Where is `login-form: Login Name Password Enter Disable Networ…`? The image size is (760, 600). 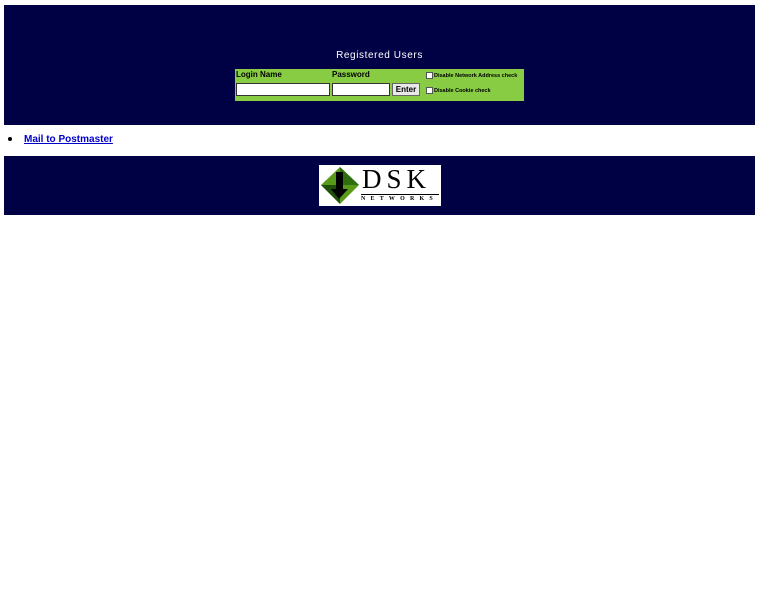 login-form: Login Name Password Enter Disable Networ… is located at coordinates (379, 85).